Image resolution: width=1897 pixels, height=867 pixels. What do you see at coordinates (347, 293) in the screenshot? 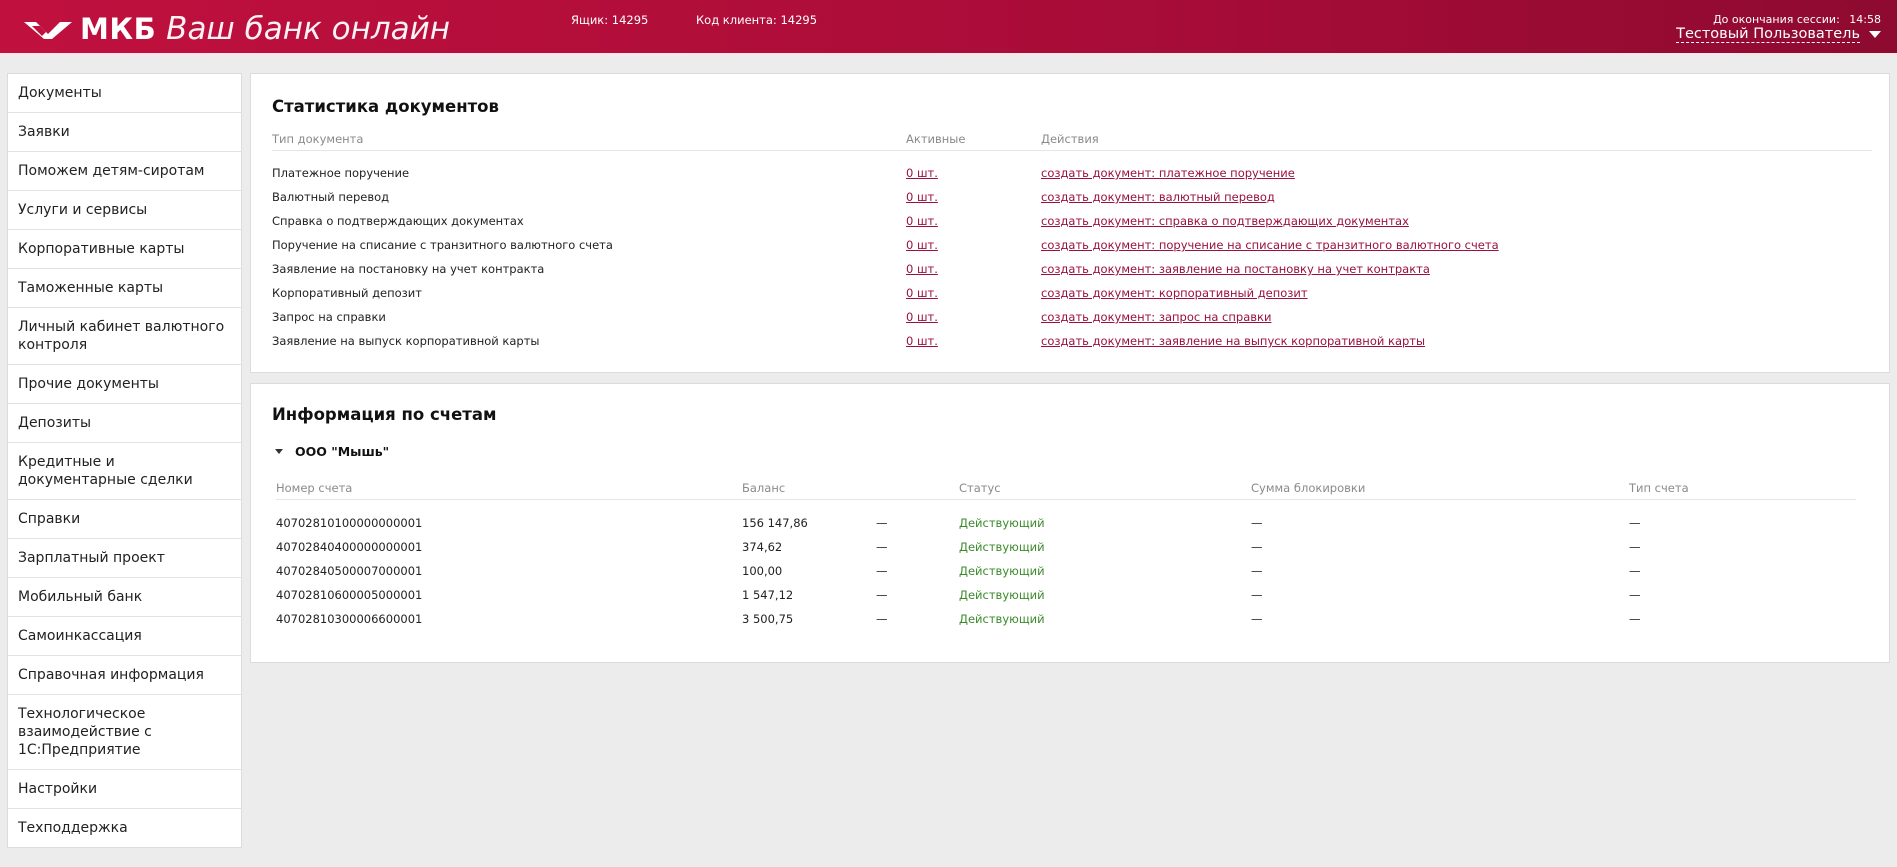
I see `doc-type-cell: Корпоративный депозит` at bounding box center [347, 293].